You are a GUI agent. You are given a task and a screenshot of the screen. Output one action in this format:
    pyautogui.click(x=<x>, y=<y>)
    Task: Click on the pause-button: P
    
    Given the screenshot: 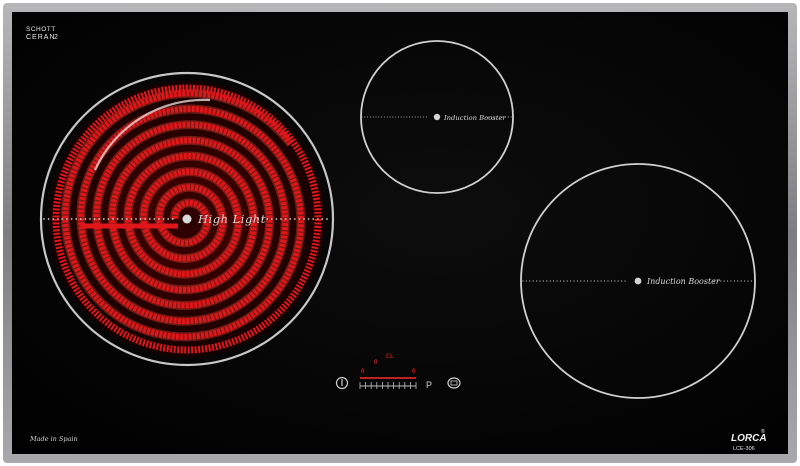 What is the action you would take?
    pyautogui.click(x=429, y=385)
    